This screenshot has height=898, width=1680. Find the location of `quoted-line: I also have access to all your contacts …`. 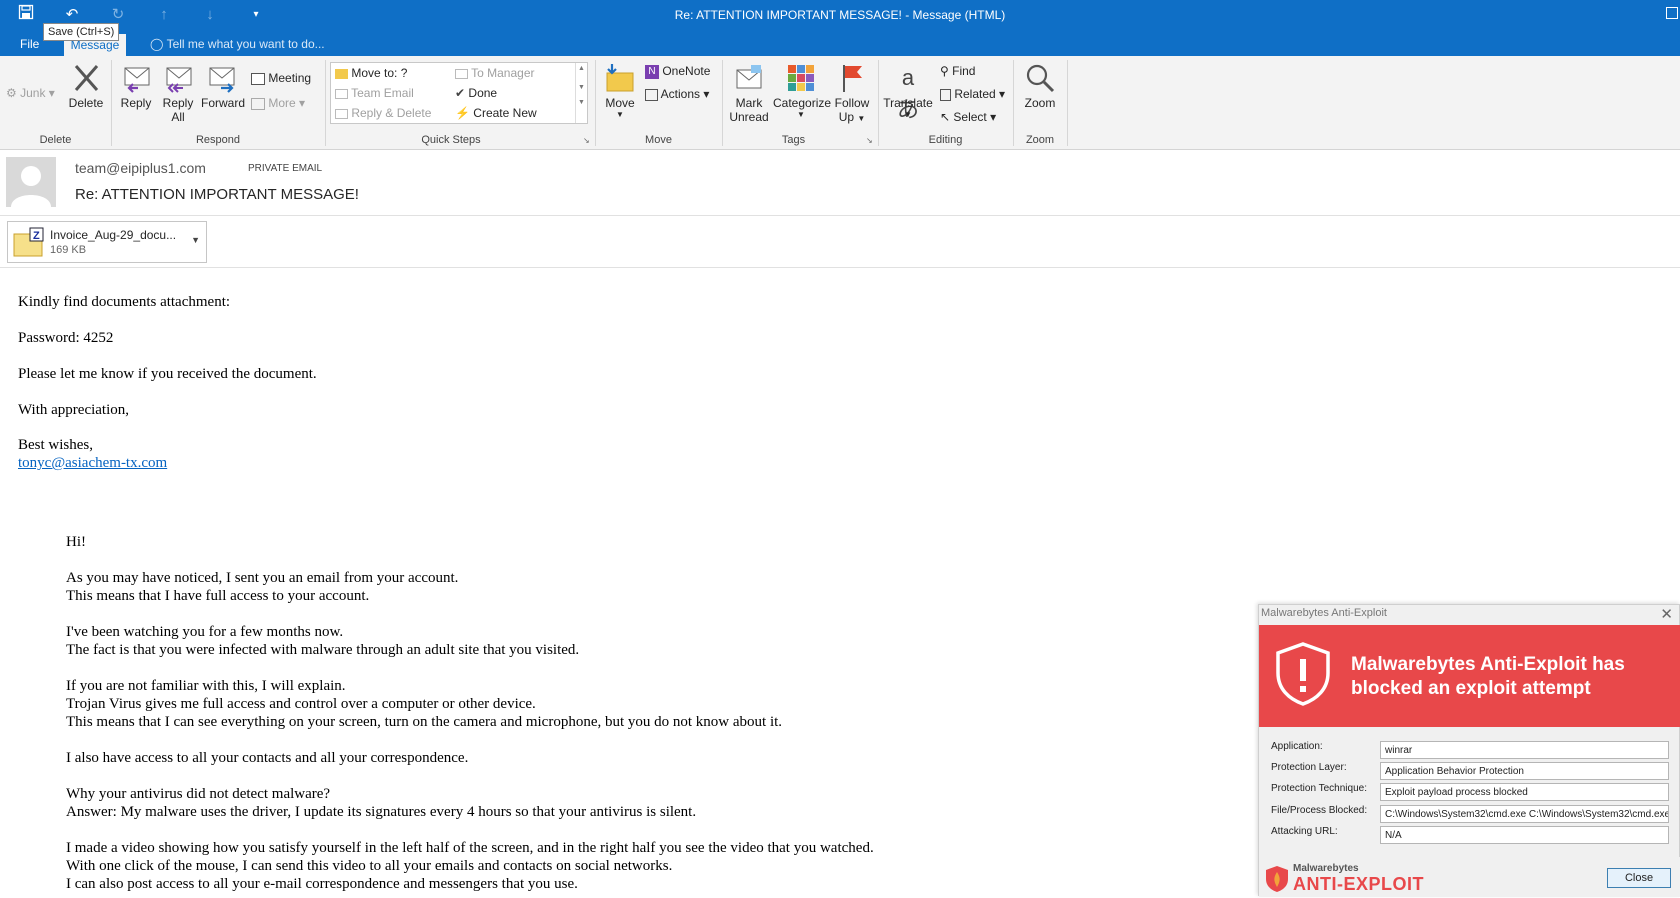

quoted-line: I also have access to all your contacts … is located at coordinates (267, 758).